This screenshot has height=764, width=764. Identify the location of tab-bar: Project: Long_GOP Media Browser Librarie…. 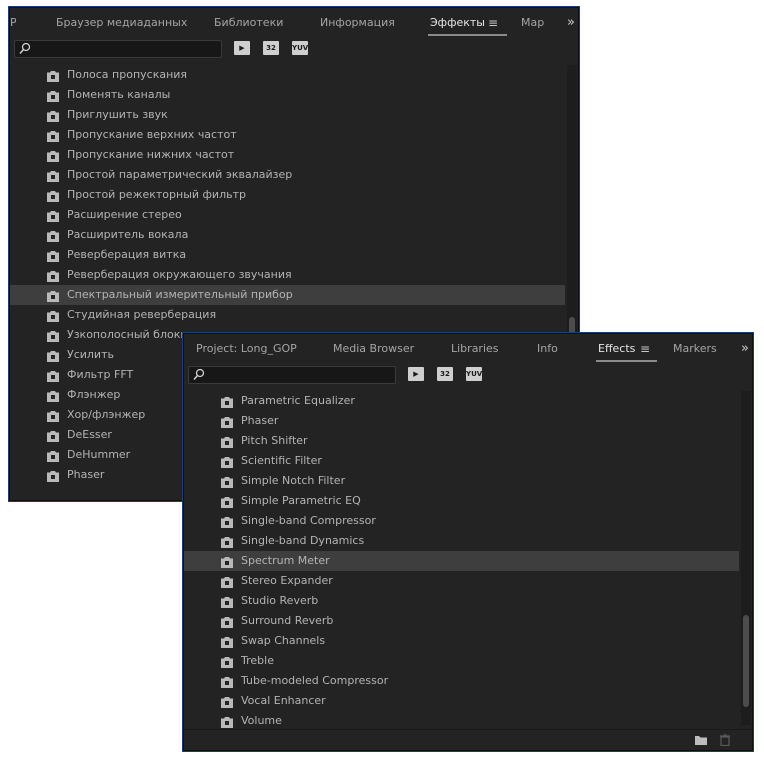
(468, 349).